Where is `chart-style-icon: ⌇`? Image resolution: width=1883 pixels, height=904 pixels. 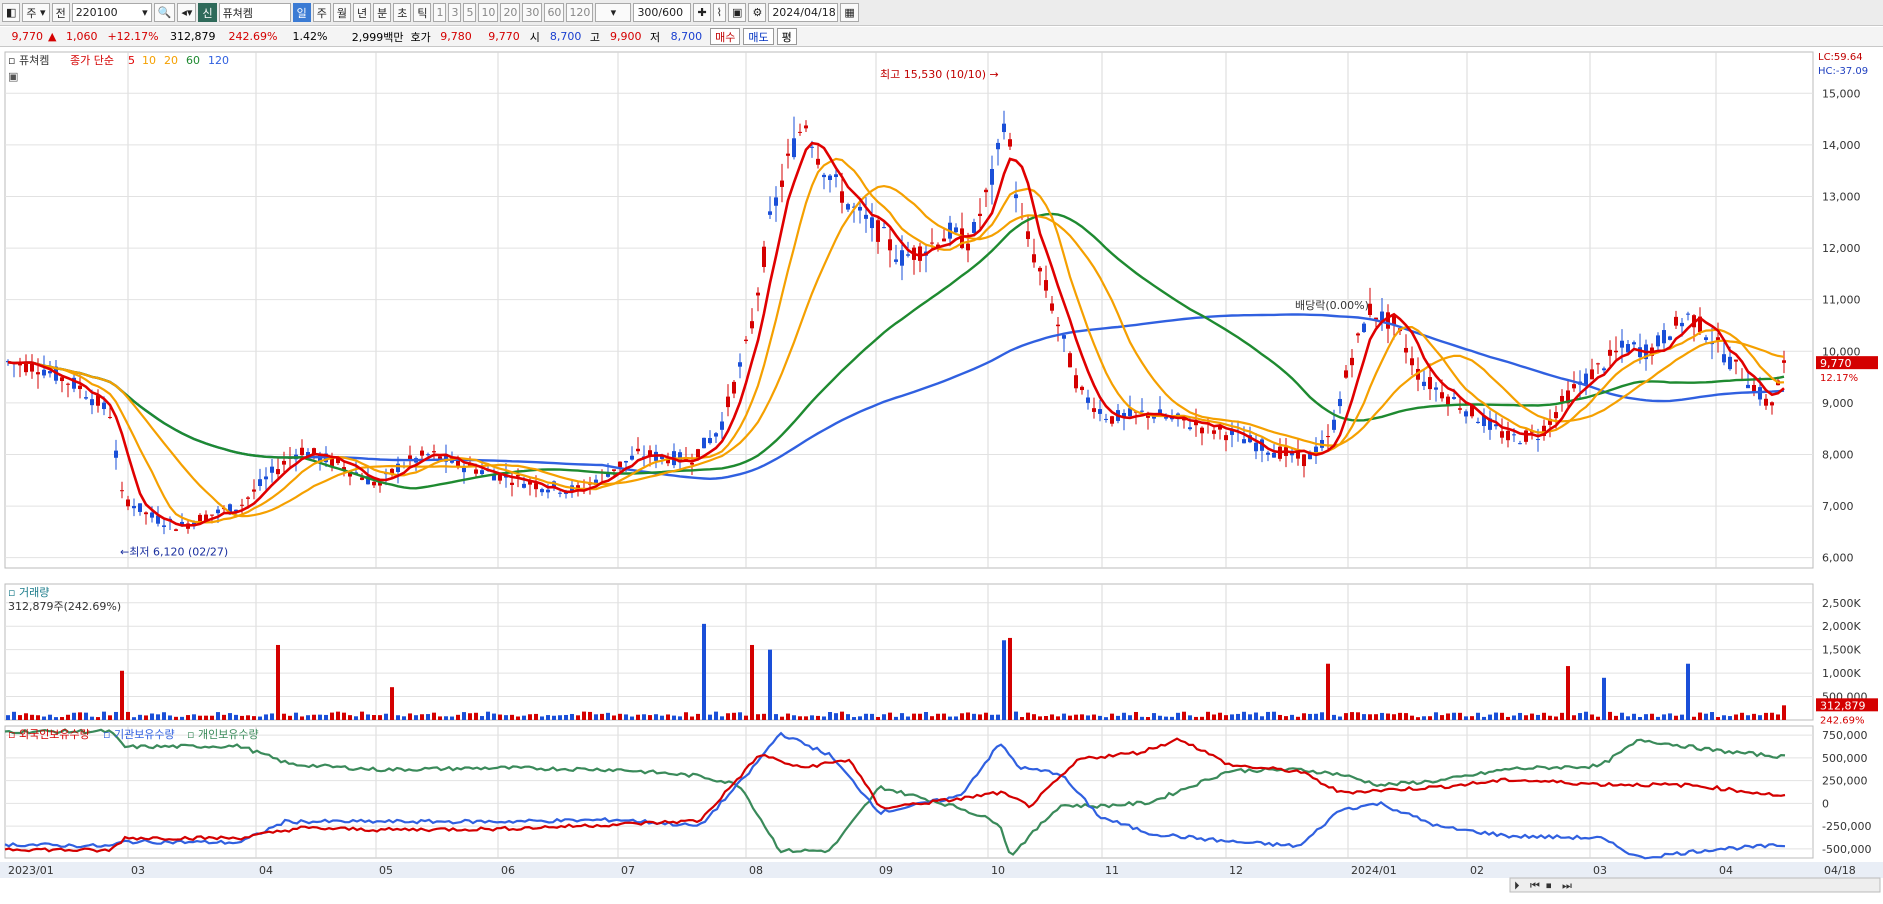
chart-style-icon: ⌇ is located at coordinates (719, 12).